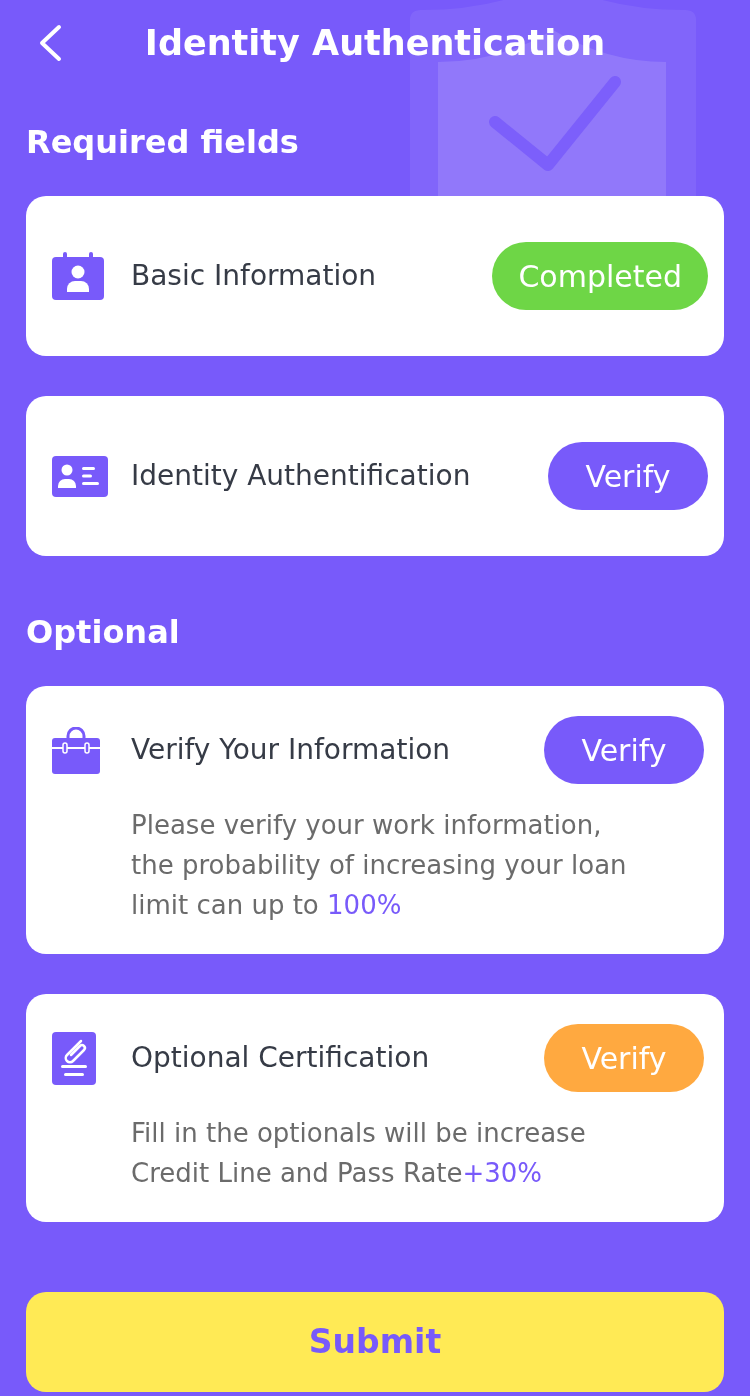 The width and height of the screenshot is (750, 1396). I want to click on description-text: Please verify your work information, the probability of increasing your loan limit can up to 100%, so click(379, 865).